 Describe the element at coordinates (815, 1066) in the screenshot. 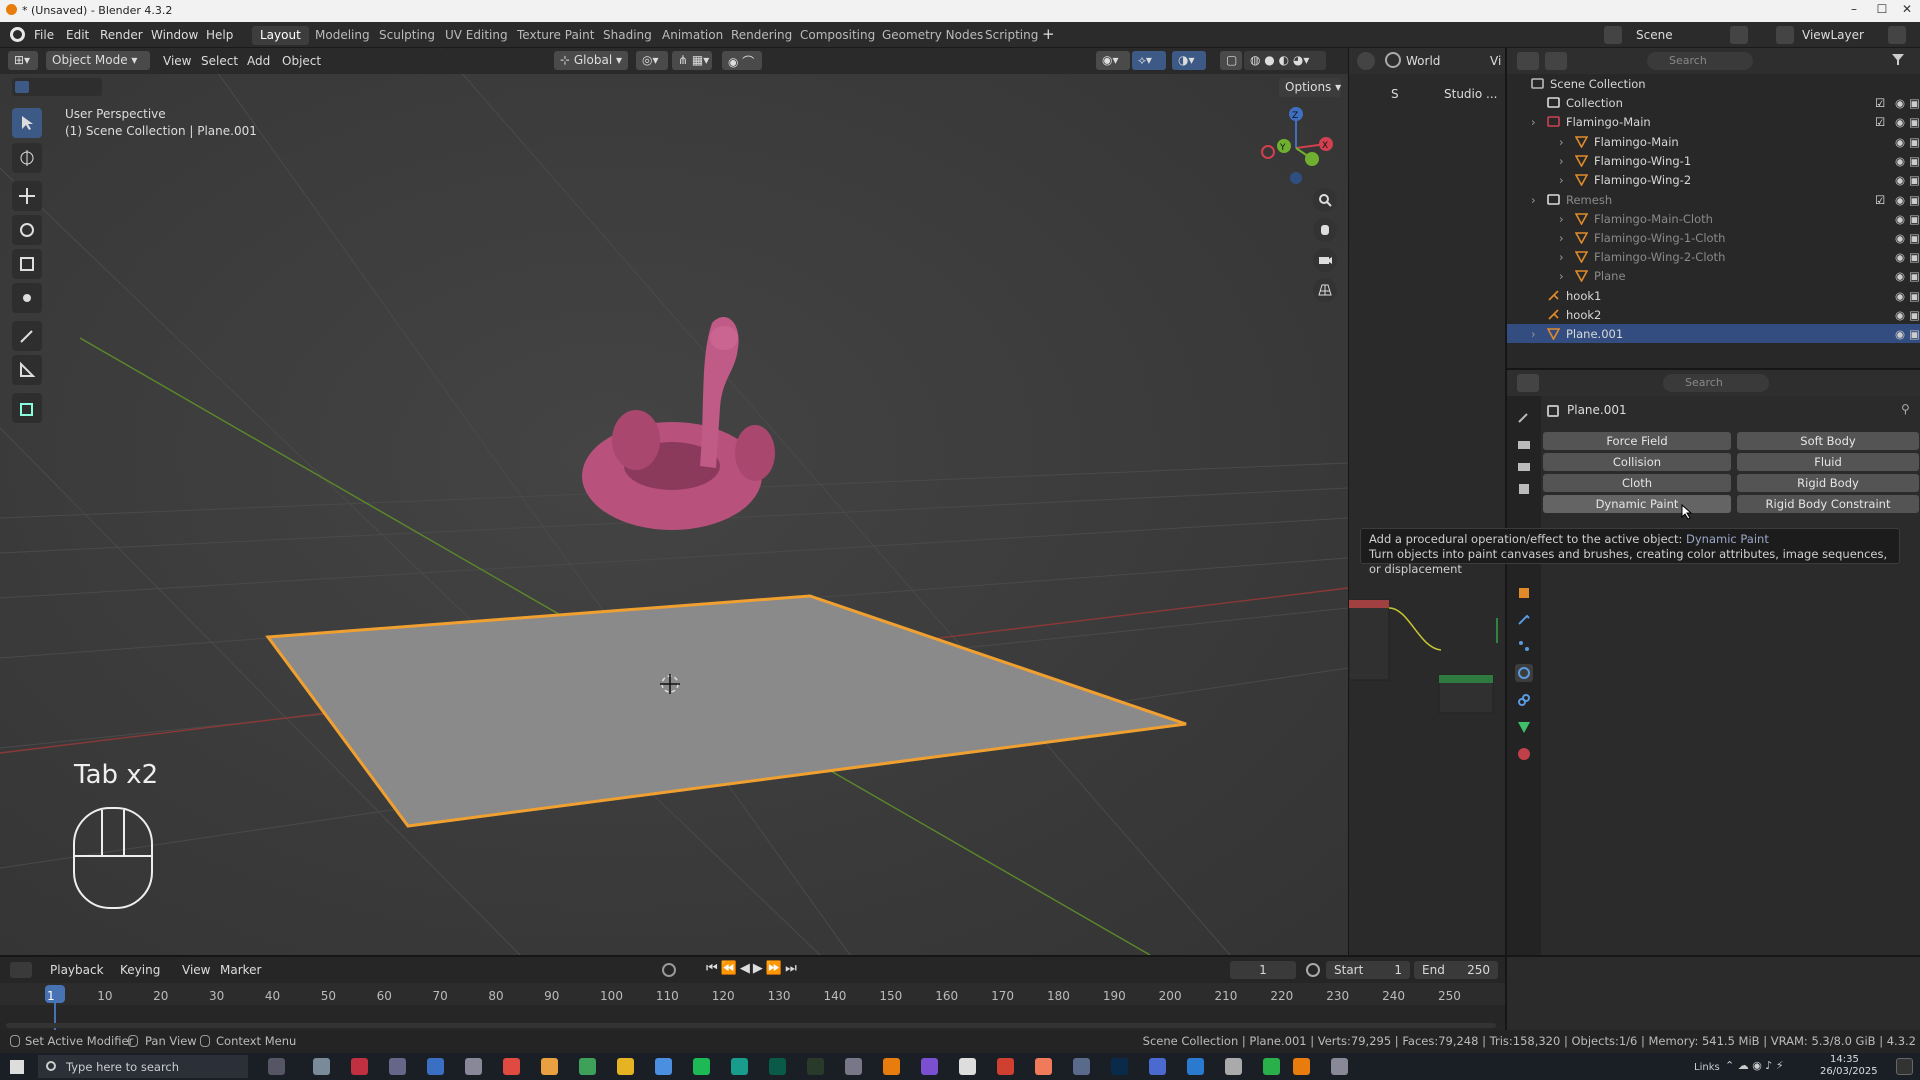

I see `pt-icon` at that location.